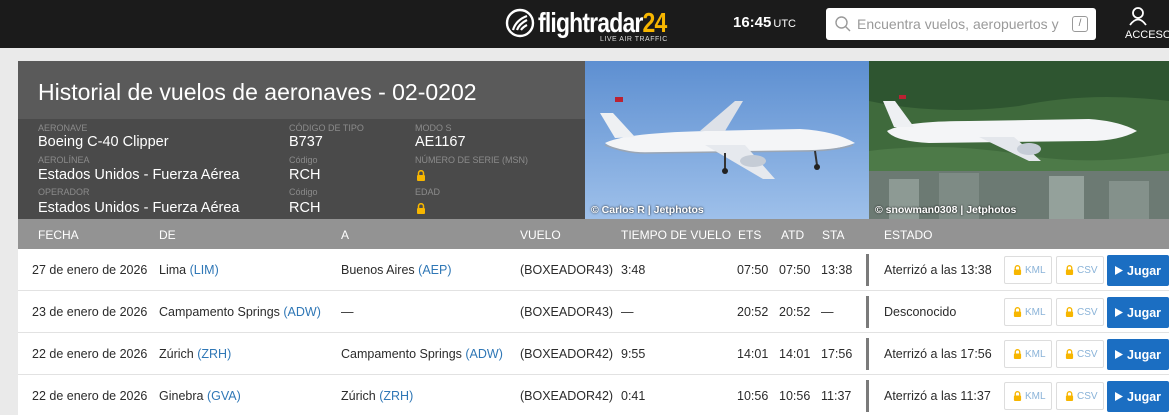  What do you see at coordinates (938, 270) in the screenshot?
I see `cell-status: Aterrizó a las 13:38` at bounding box center [938, 270].